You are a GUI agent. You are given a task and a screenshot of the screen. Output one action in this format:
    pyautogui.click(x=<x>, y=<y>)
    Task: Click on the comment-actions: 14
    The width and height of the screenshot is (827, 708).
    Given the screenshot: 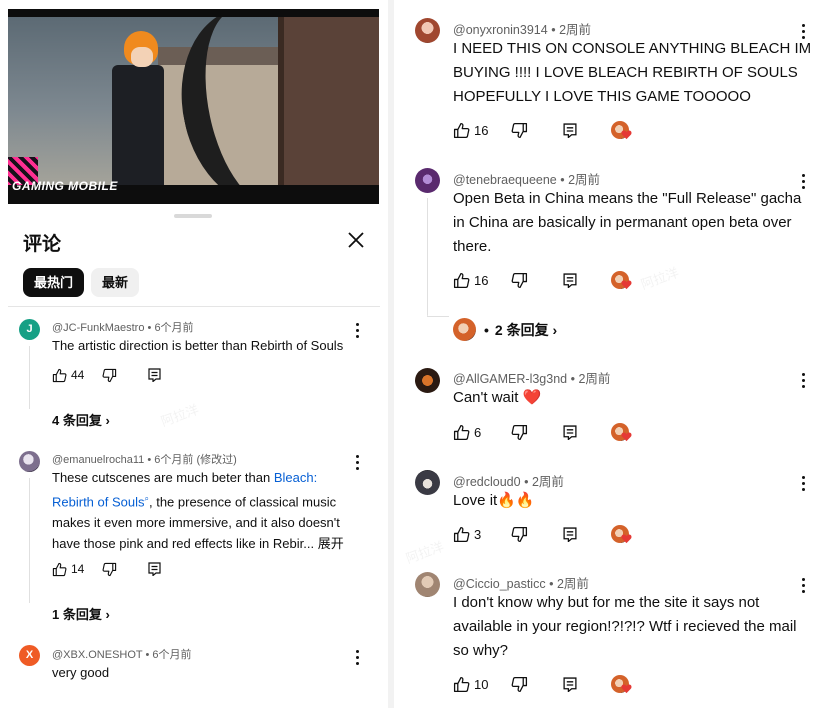 What is the action you would take?
    pyautogui.click(x=112, y=569)
    